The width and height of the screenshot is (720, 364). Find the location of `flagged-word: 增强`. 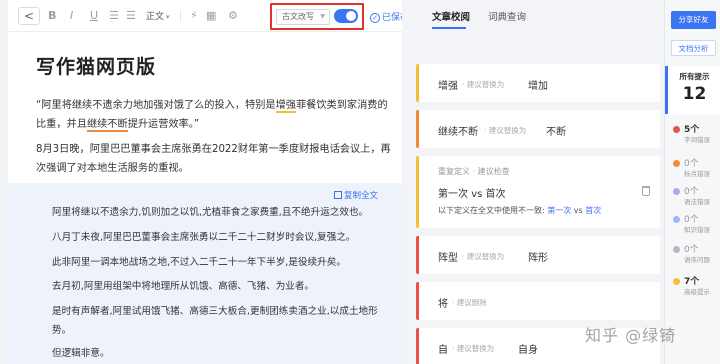

flagged-word: 增强 is located at coordinates (285, 106).